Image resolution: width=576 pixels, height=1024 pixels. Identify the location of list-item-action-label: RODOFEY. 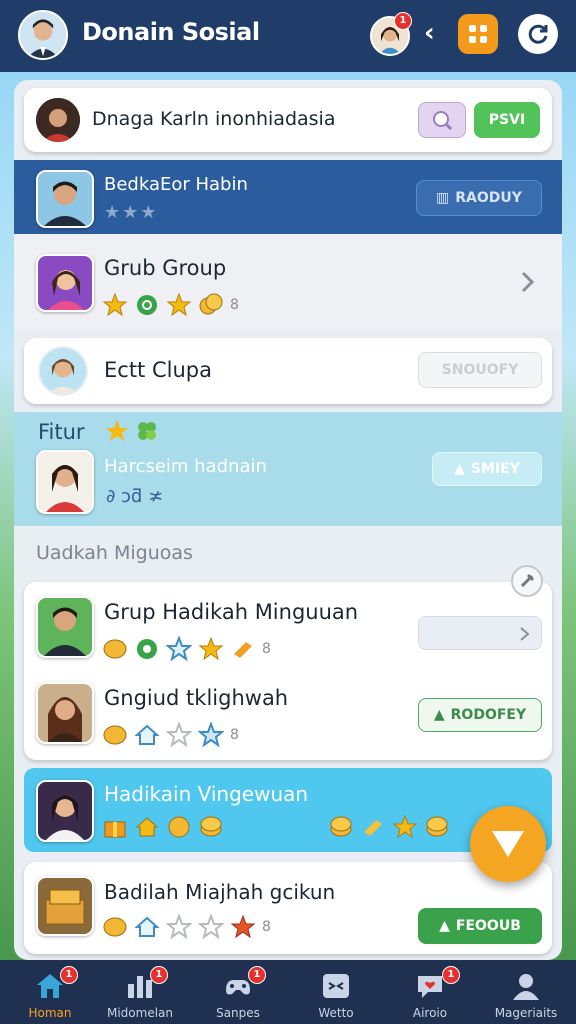
(488, 715).